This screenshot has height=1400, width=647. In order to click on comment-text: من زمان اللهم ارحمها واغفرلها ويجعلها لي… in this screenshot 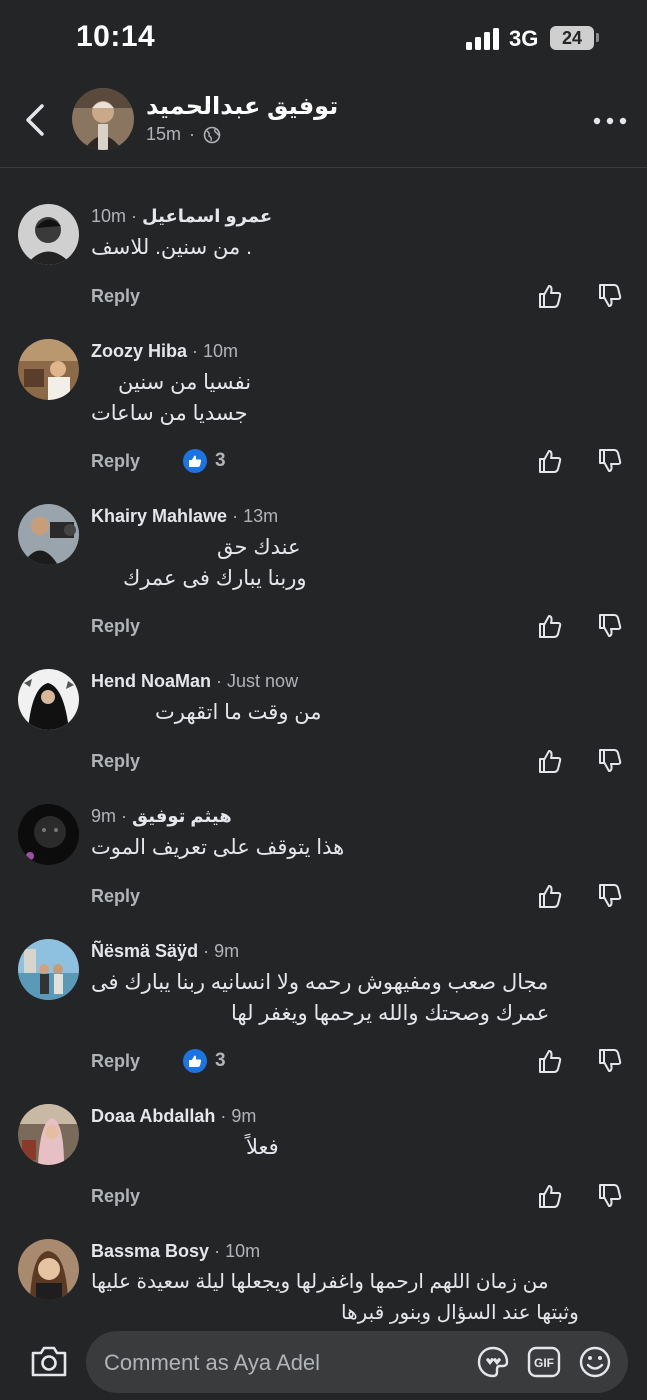, I will do `click(335, 1295)`.